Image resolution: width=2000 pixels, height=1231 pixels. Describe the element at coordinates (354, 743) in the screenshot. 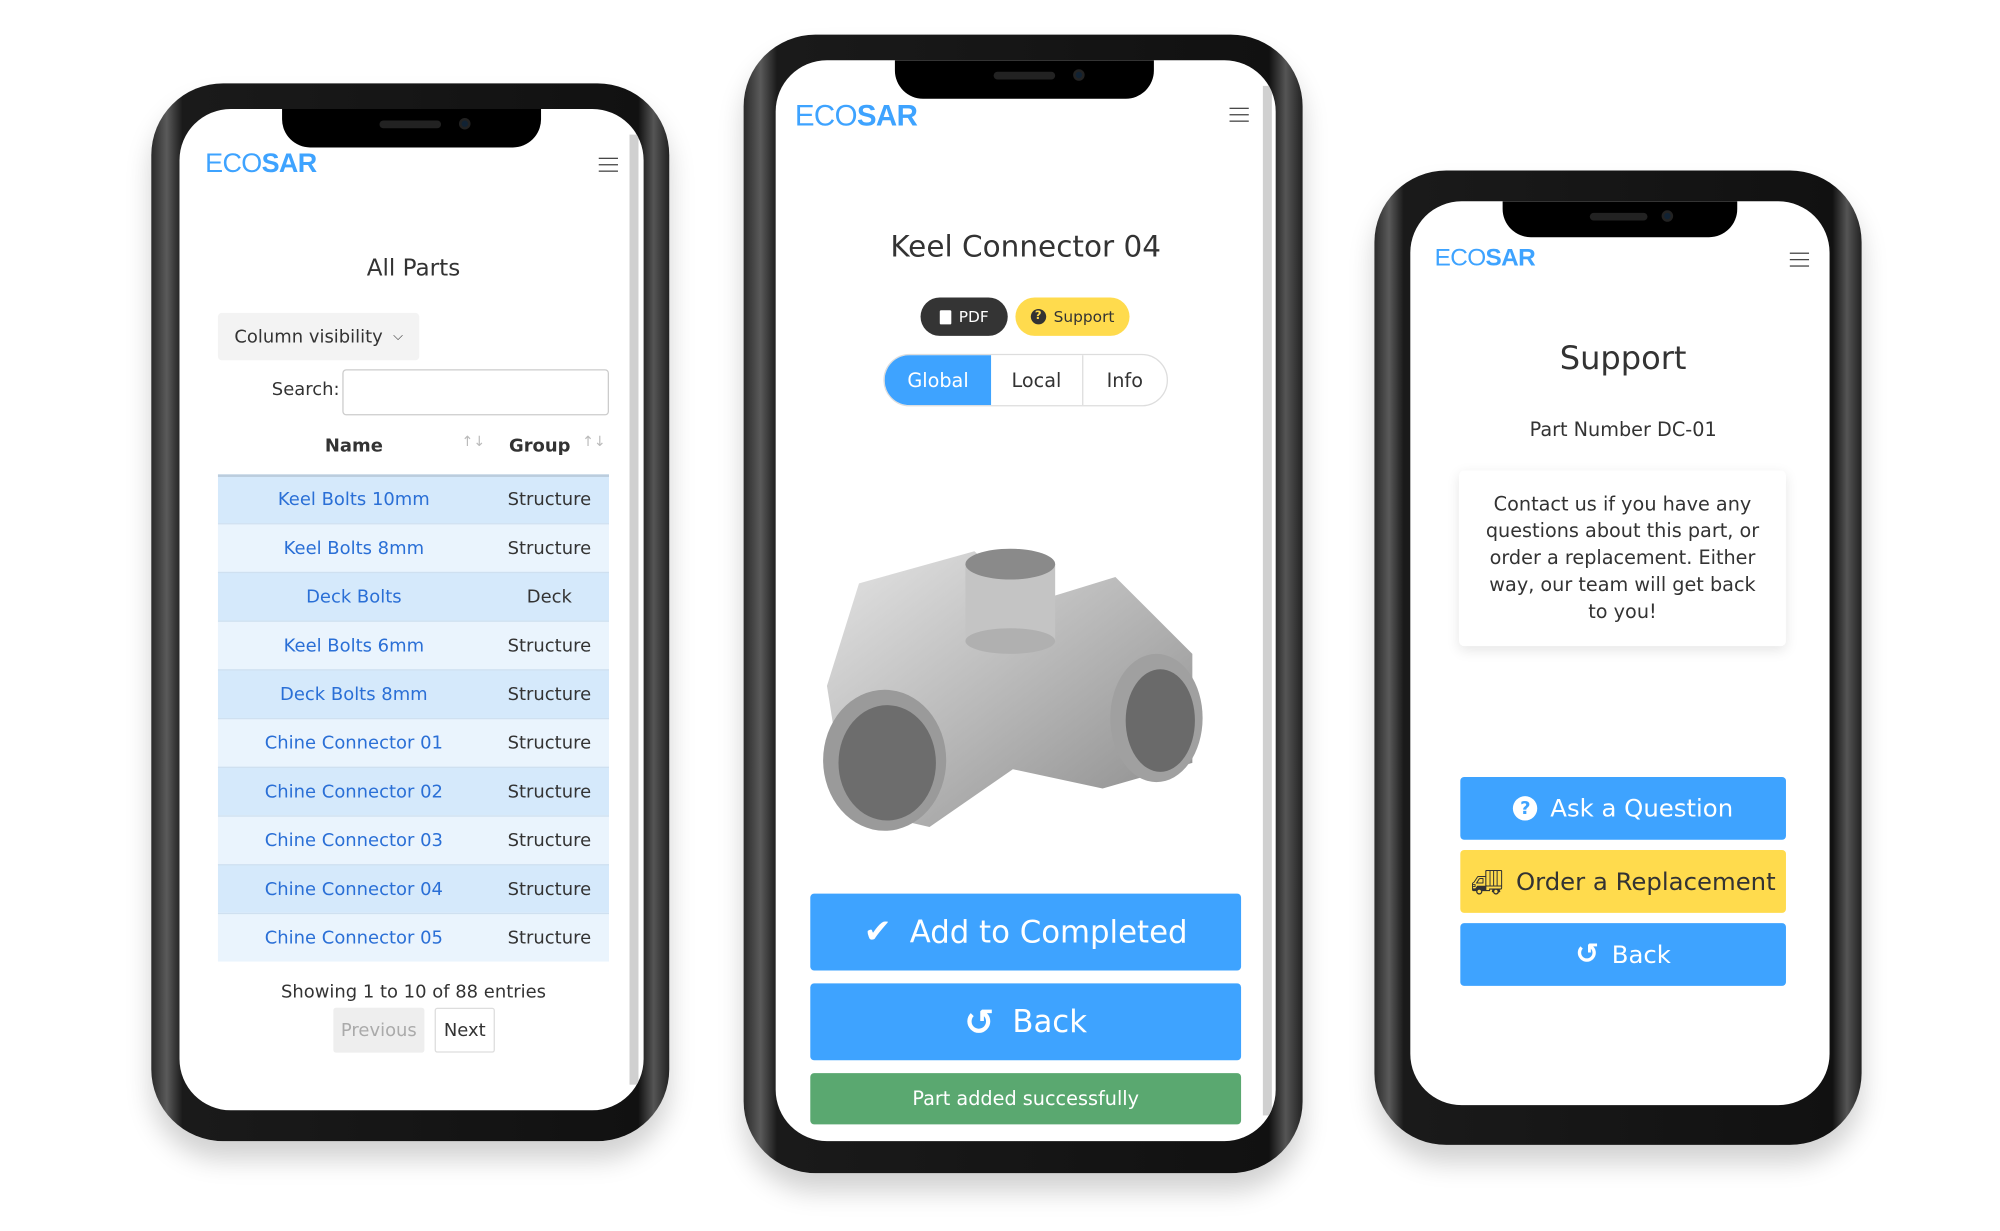

I see `part-name-link: Chine Connector 01` at that location.